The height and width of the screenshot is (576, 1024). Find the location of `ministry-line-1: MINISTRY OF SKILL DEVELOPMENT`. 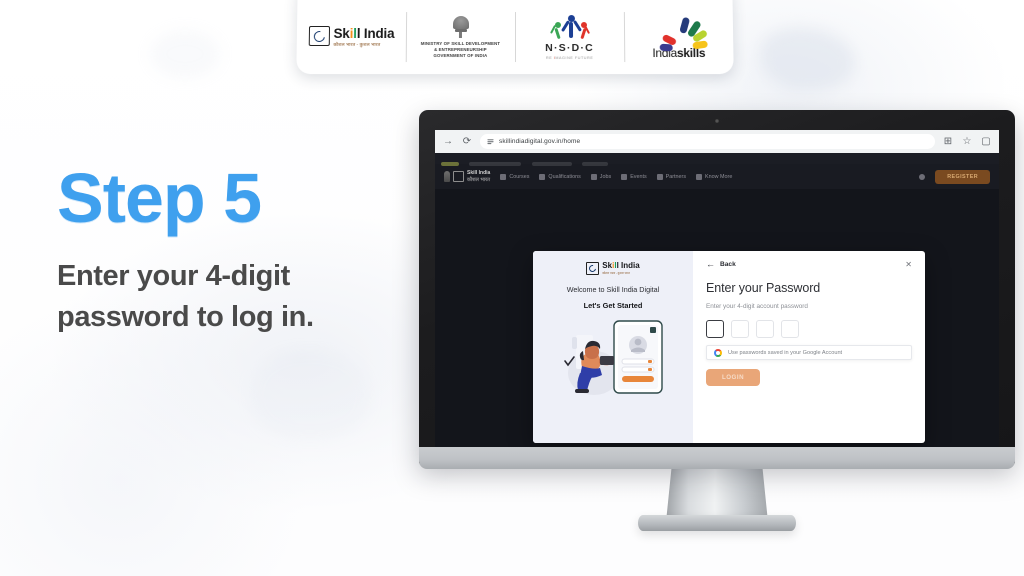

ministry-line-1: MINISTRY OF SKILL DEVELOPMENT is located at coordinates (460, 43).